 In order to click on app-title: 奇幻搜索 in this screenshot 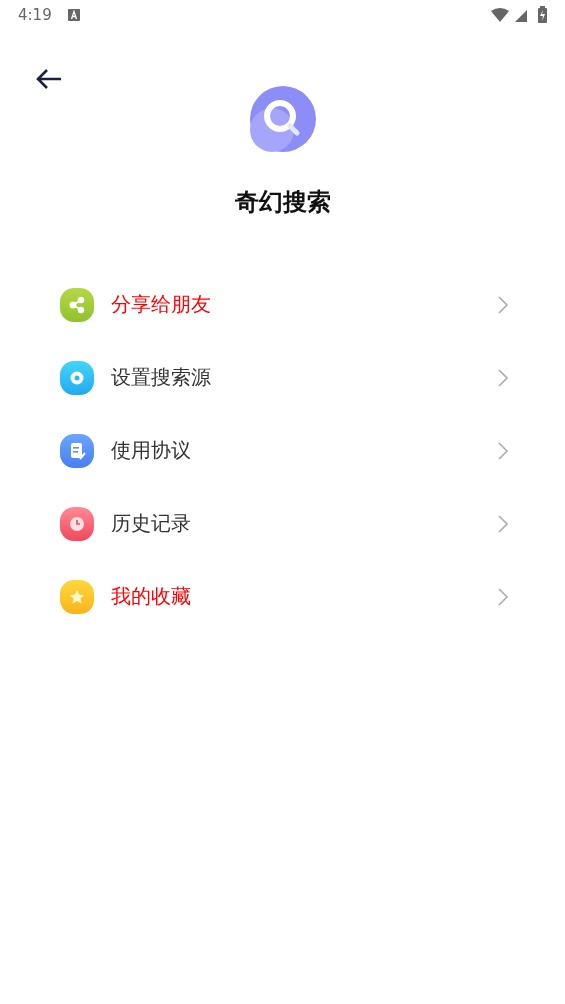, I will do `click(282, 202)`.